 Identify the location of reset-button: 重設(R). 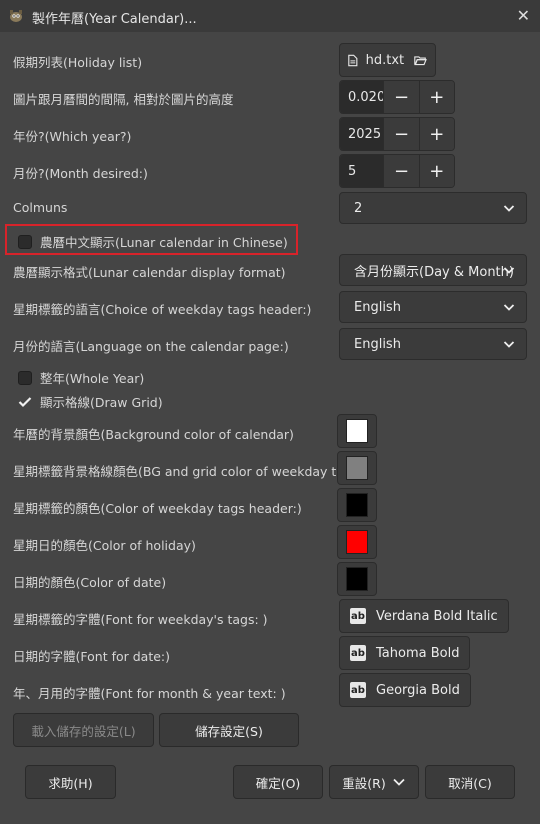
(374, 782).